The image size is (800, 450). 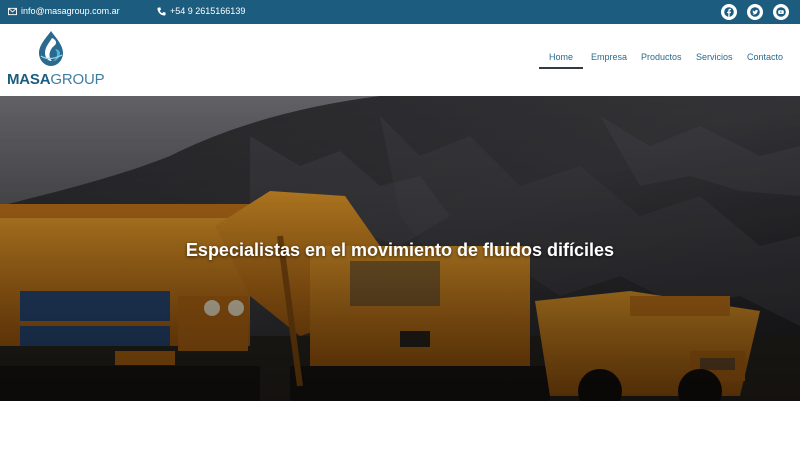 I want to click on top-bar: info@masagroup.com.ar +54 9 2615166139, so click(x=400, y=12).